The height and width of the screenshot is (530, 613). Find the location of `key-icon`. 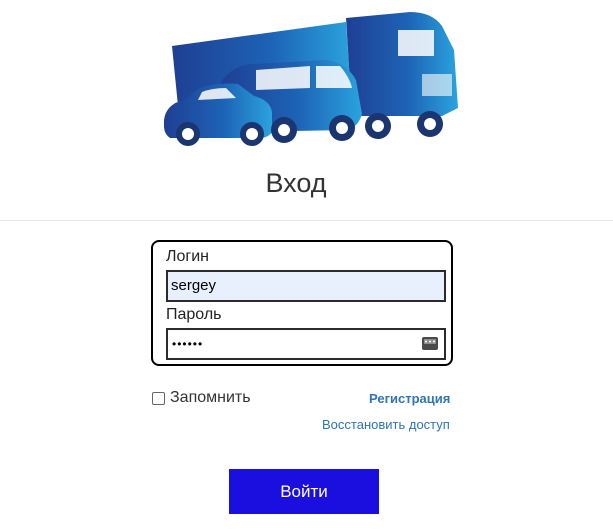

key-icon is located at coordinates (430, 343).